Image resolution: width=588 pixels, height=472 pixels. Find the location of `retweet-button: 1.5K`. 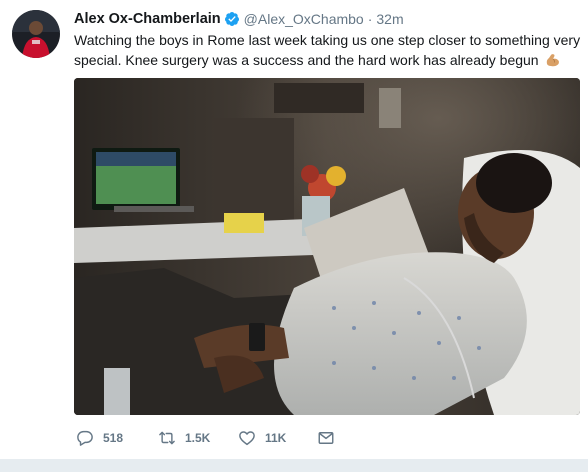

retweet-button: 1.5K is located at coordinates (198, 438).